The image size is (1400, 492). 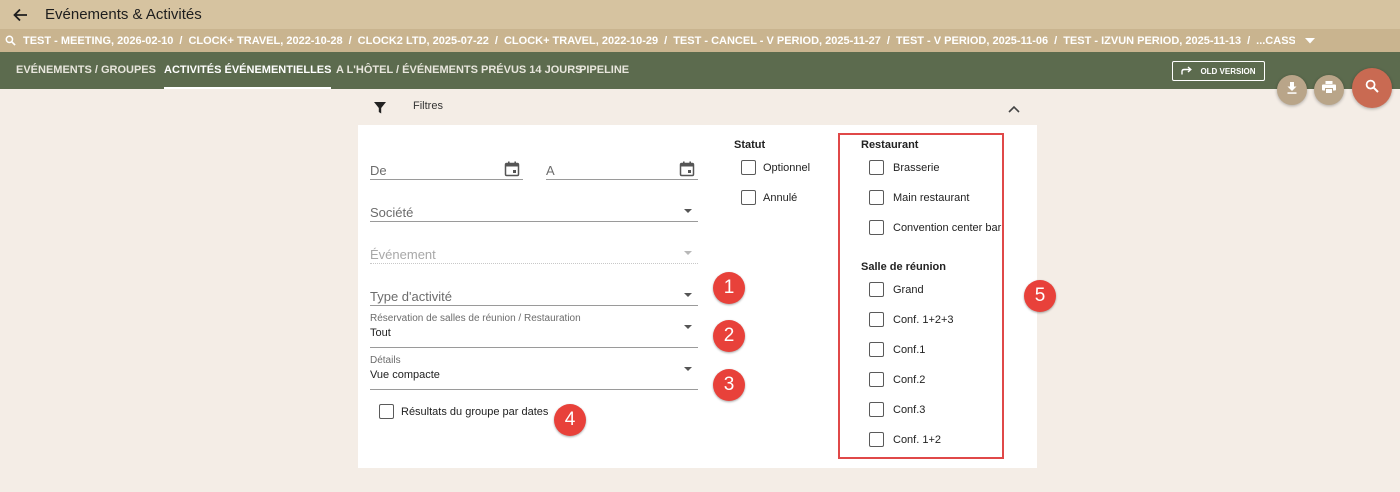 What do you see at coordinates (604, 70) in the screenshot?
I see `tab-pipeline: PIPELINE` at bounding box center [604, 70].